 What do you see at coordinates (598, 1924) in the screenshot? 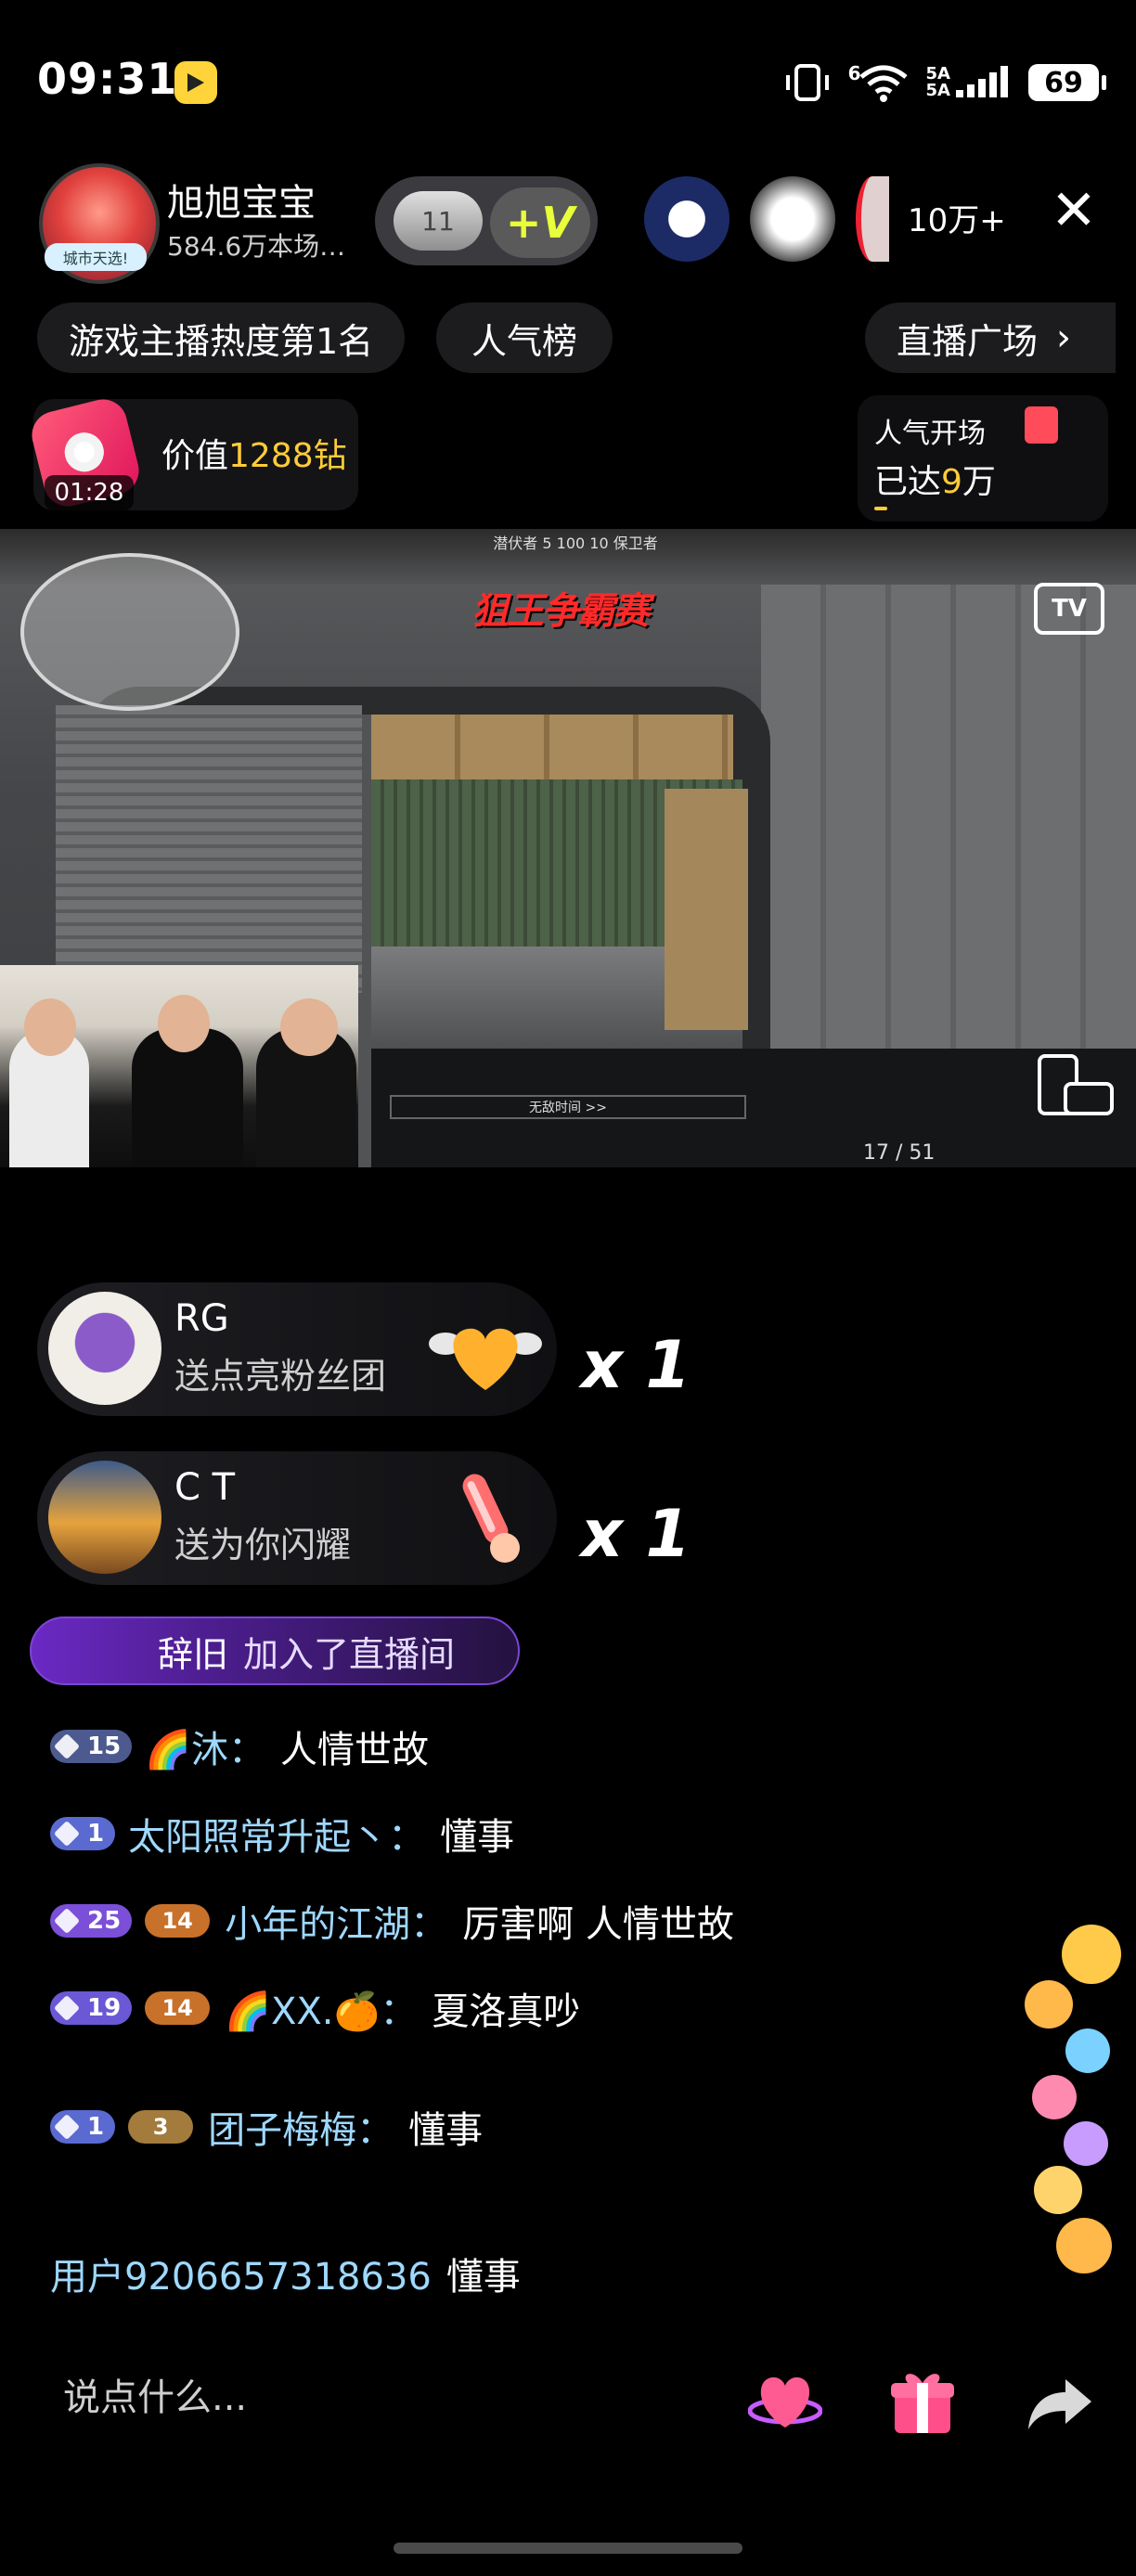
I see `chat-text: 厉害啊 人情世故` at bounding box center [598, 1924].